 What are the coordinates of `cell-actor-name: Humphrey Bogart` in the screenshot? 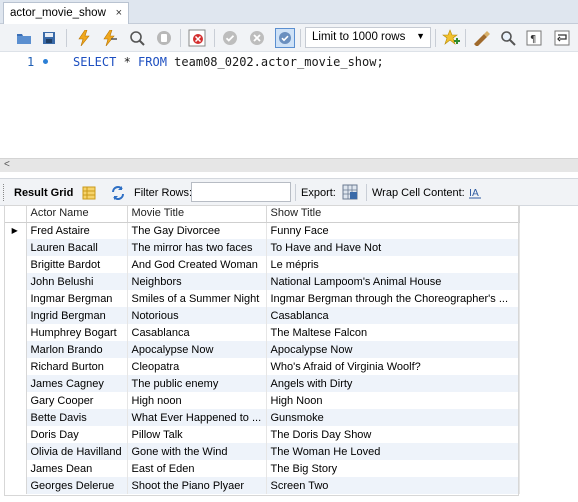 It's located at (77, 332).